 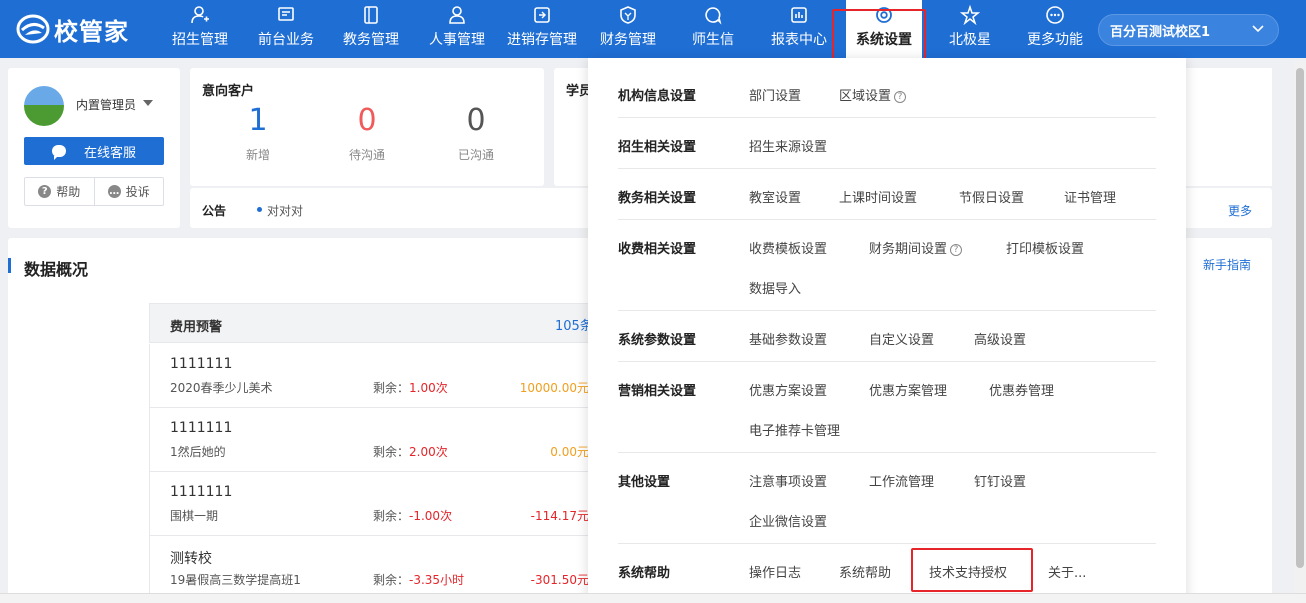 What do you see at coordinates (865, 571) in the screenshot?
I see `link-system-help: 系统帮助` at bounding box center [865, 571].